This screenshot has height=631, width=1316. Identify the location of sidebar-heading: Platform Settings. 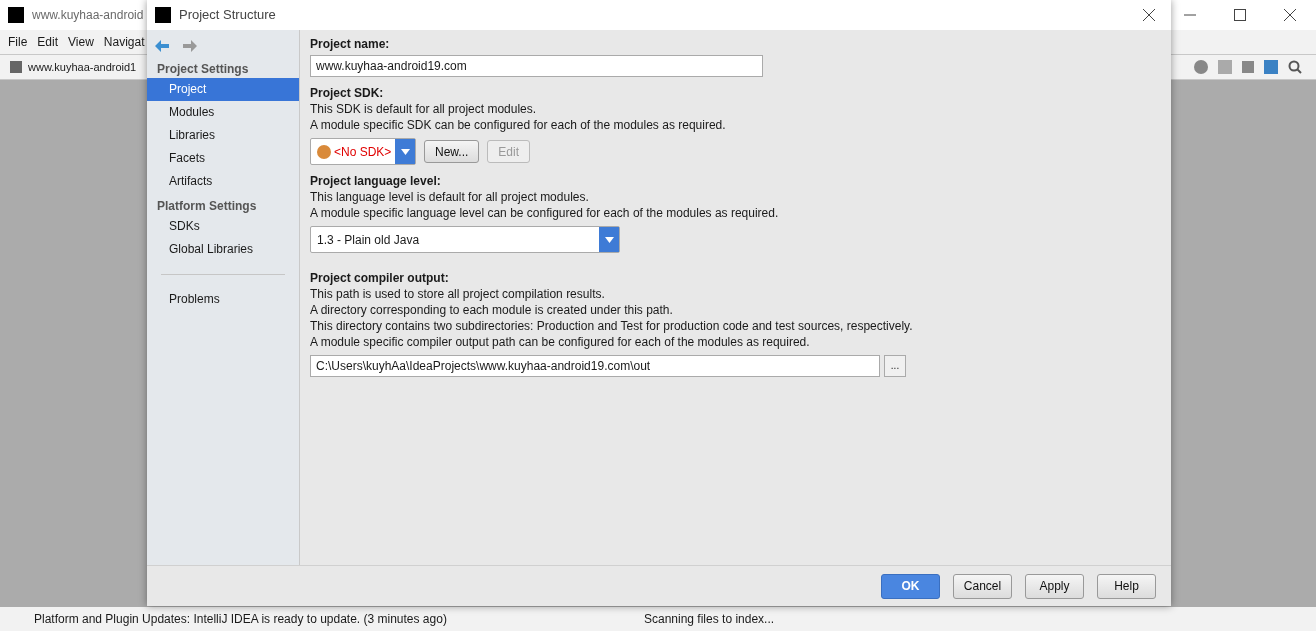
(207, 206).